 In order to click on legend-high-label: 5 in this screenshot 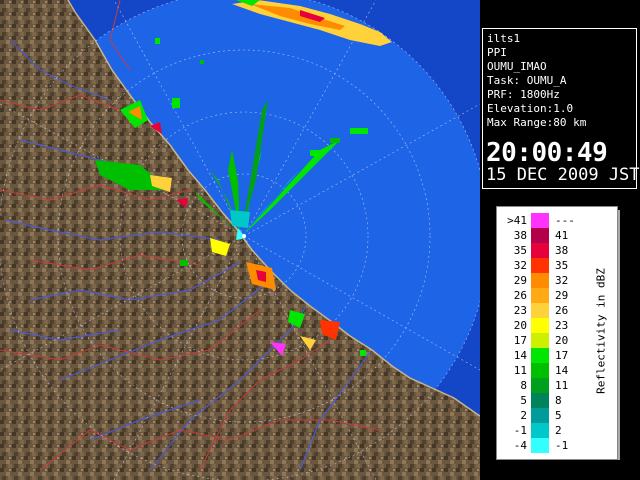, I will do `click(558, 415)`.